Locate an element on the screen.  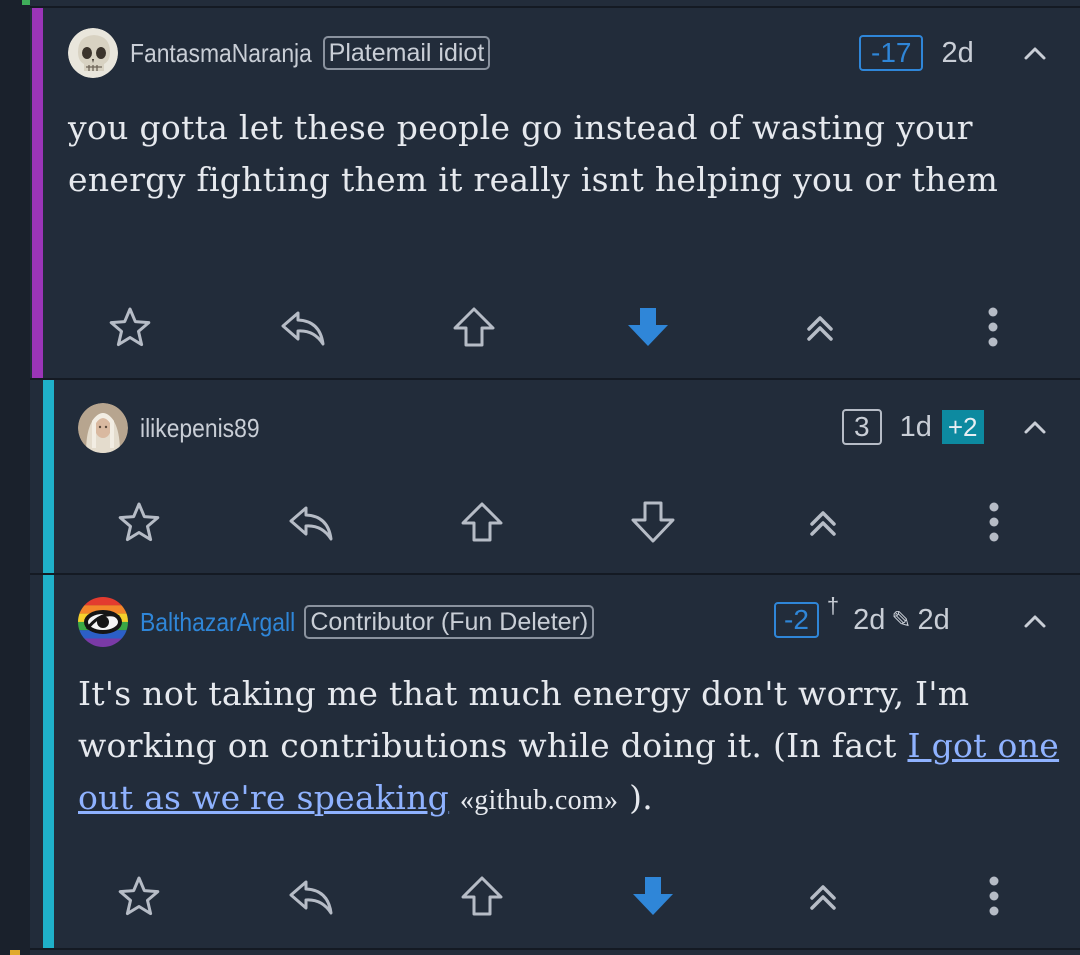
dagger-marker: † is located at coordinates (833, 605).